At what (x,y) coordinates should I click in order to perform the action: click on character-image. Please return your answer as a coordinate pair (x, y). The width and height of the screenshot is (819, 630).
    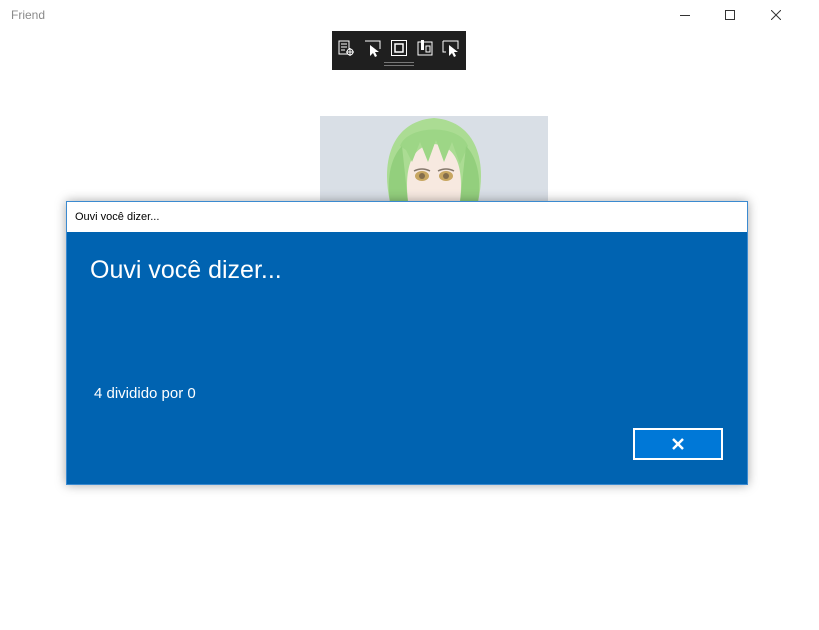
    Looking at the image, I should click on (434, 159).